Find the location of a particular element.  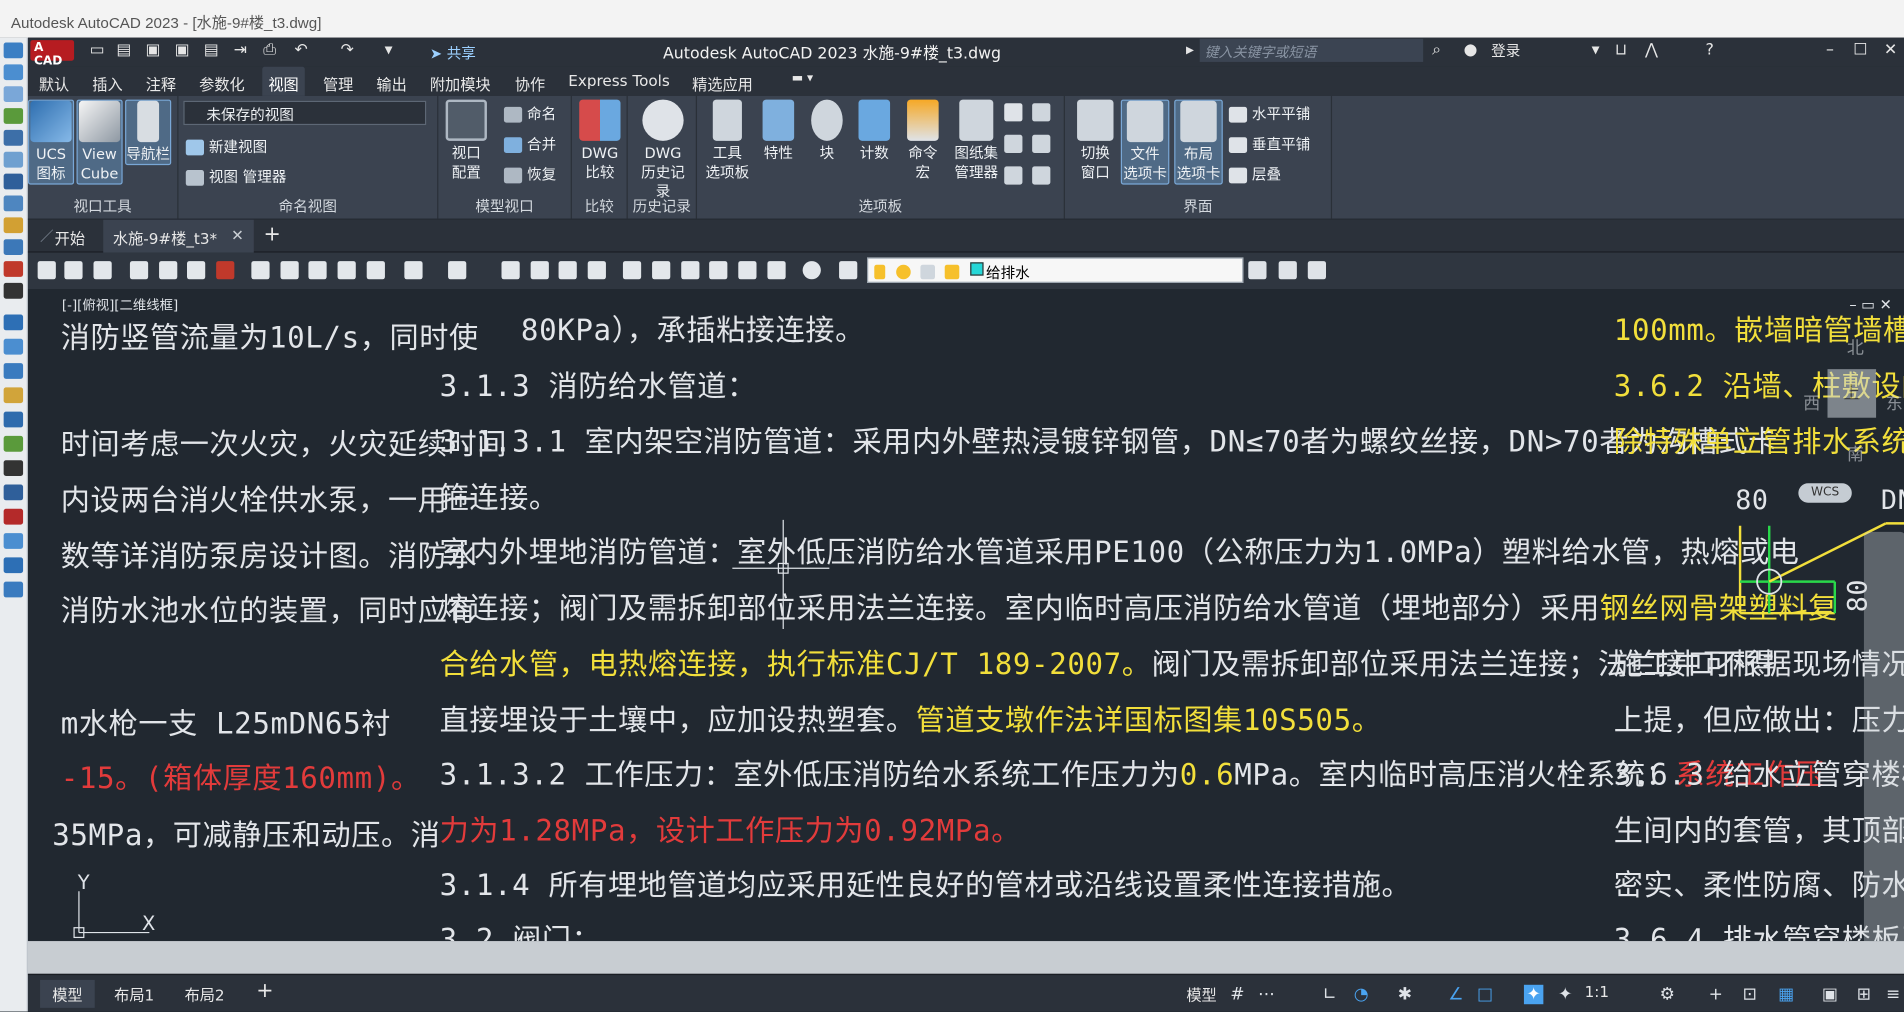

layer-freeze-icon is located at coordinates (903, 272).